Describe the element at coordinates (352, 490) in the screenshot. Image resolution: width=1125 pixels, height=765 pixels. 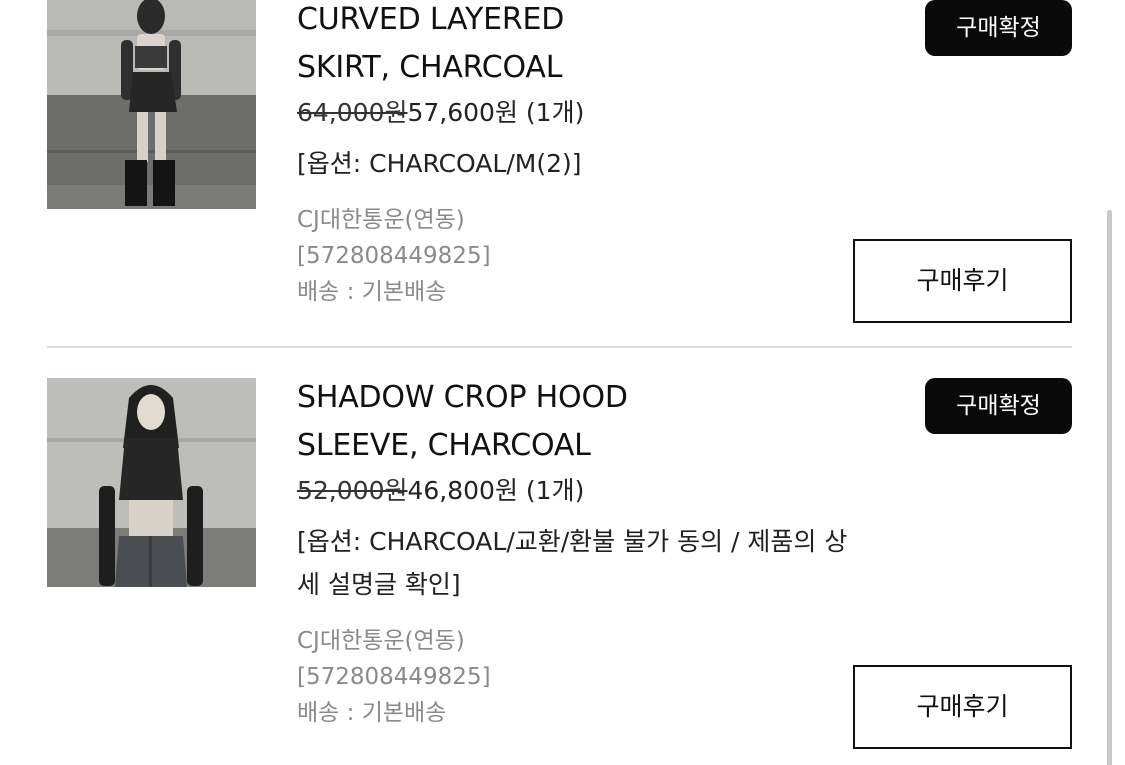
I see `original-price: 52,000원` at that location.